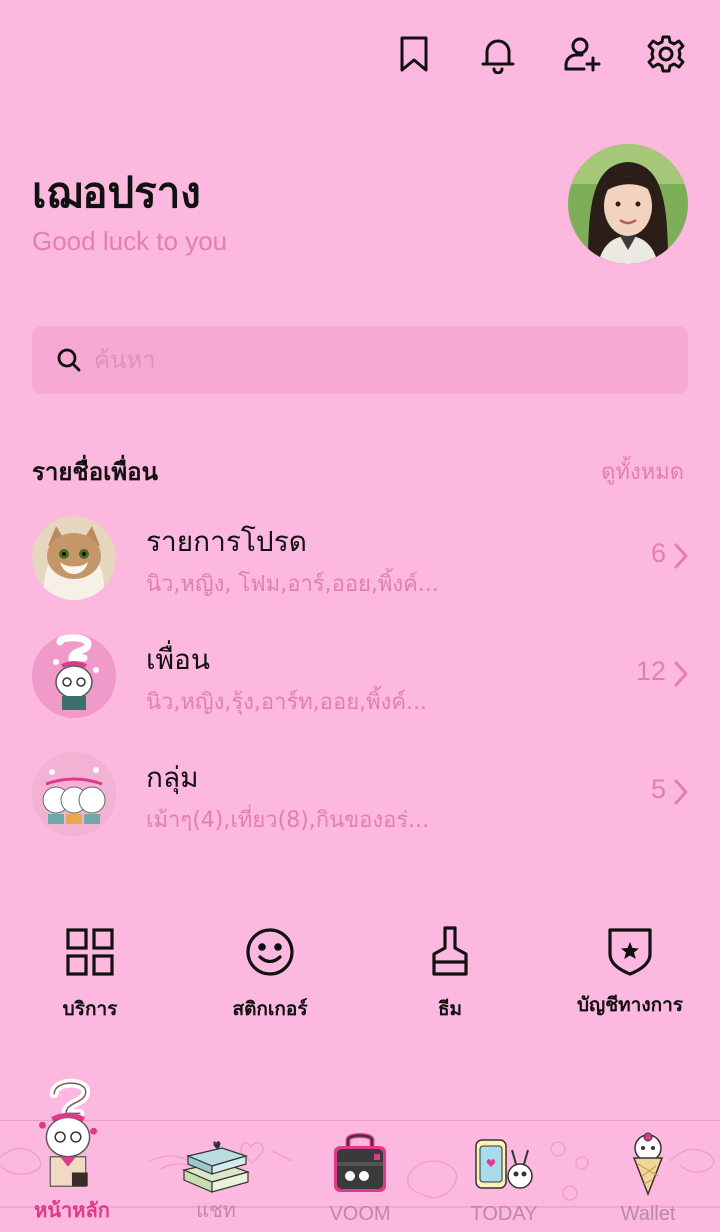  What do you see at coordinates (582, 54) in the screenshot?
I see `add-friend-icon` at bounding box center [582, 54].